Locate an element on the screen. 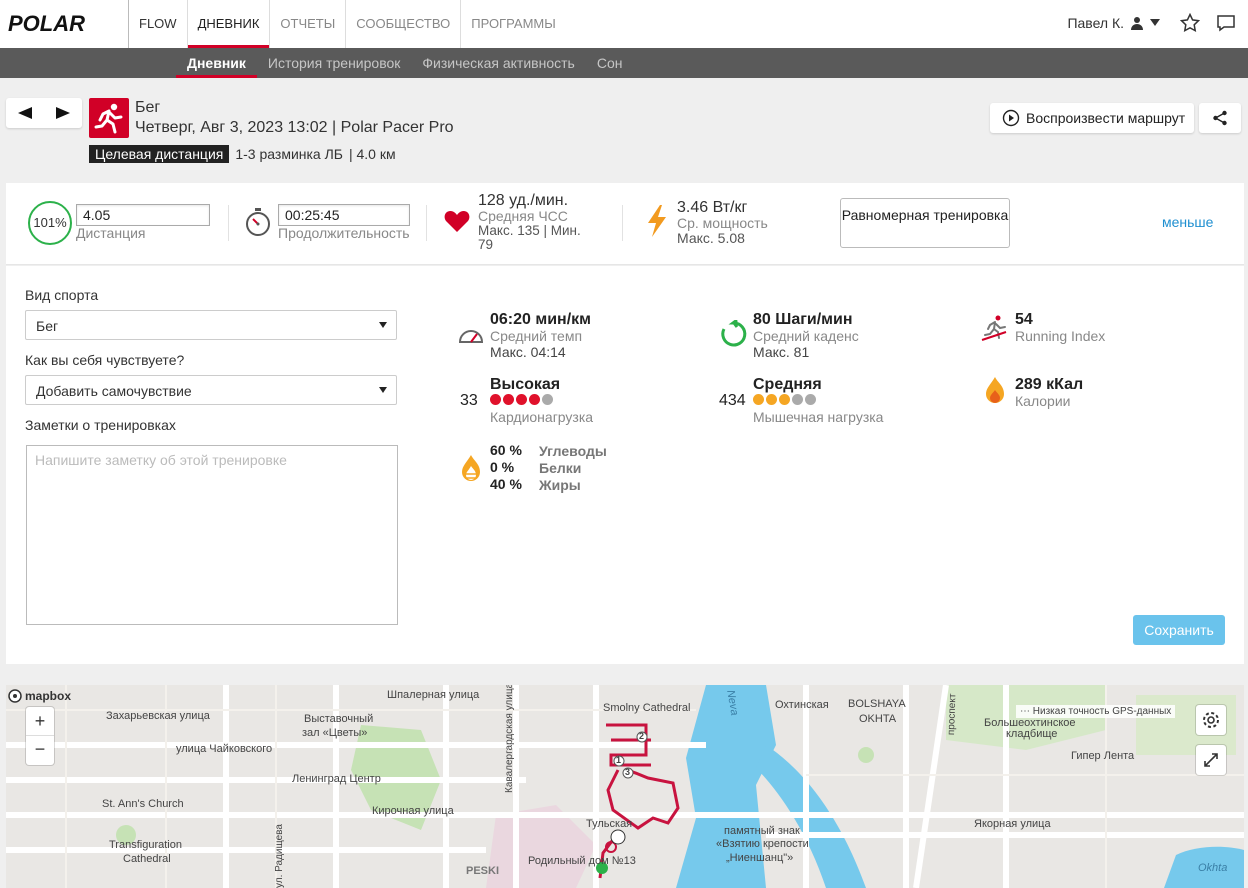 The width and height of the screenshot is (1248, 888). polar-logo: POLAR is located at coordinates (46, 24).